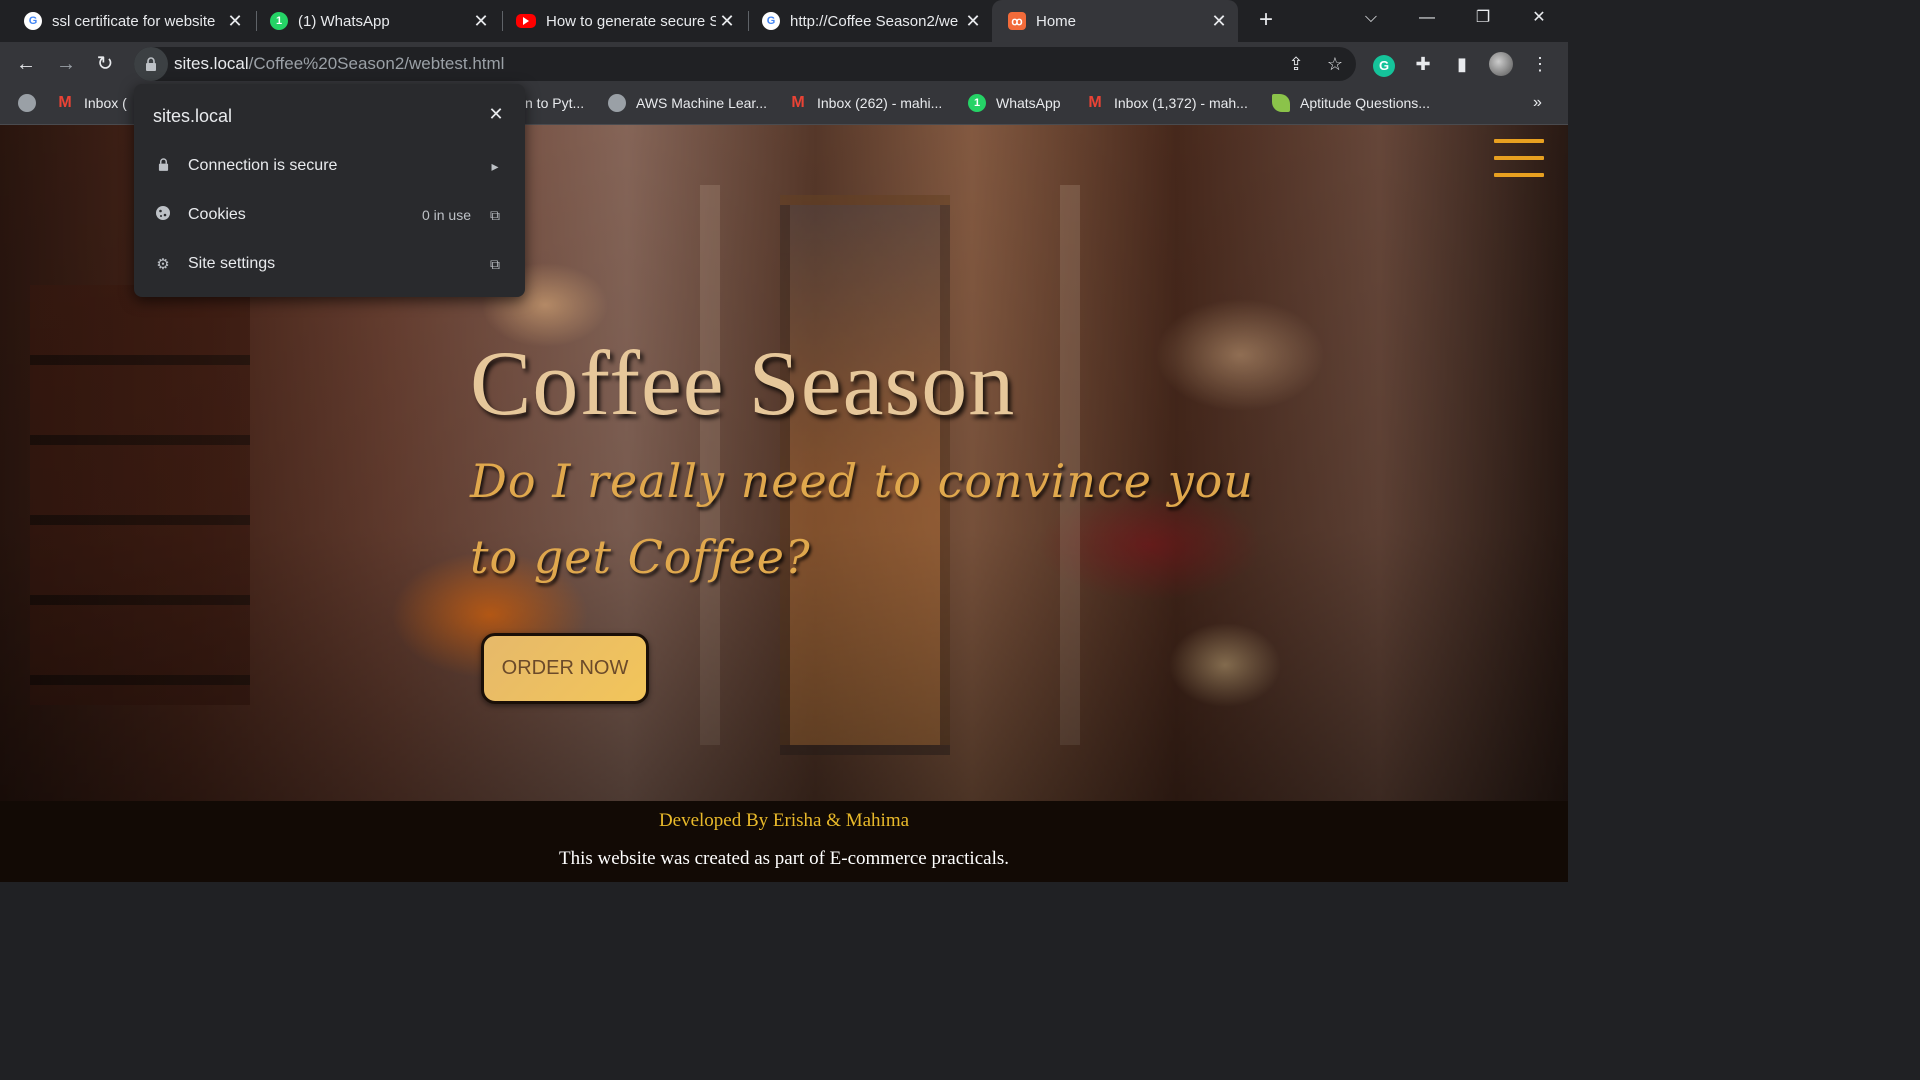  I want to click on popup-host: sites.local, so click(193, 116).